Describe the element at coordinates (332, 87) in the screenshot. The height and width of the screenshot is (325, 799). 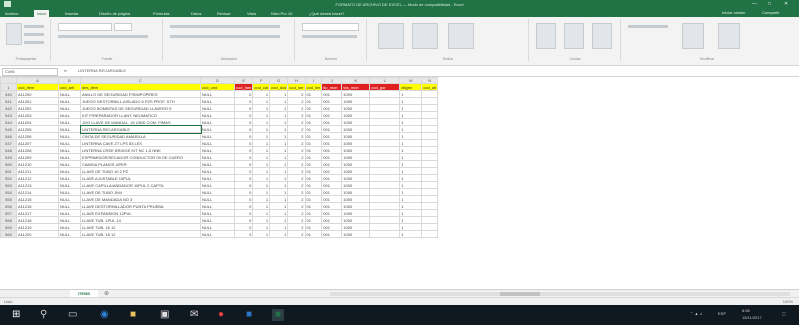
I see `field-header-cell: tip_mon` at that location.